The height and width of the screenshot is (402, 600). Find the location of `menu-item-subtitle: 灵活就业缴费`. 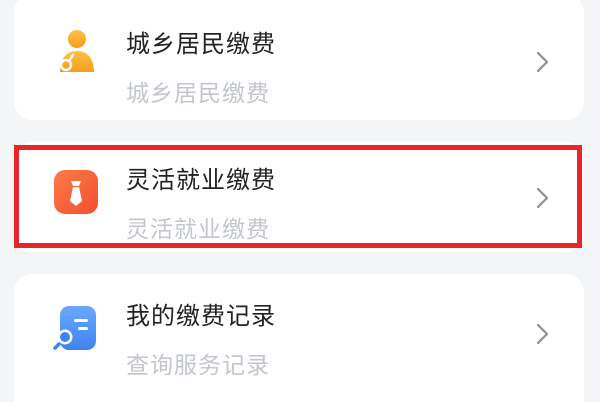

menu-item-subtitle: 灵活就业缴费 is located at coordinates (198, 230).